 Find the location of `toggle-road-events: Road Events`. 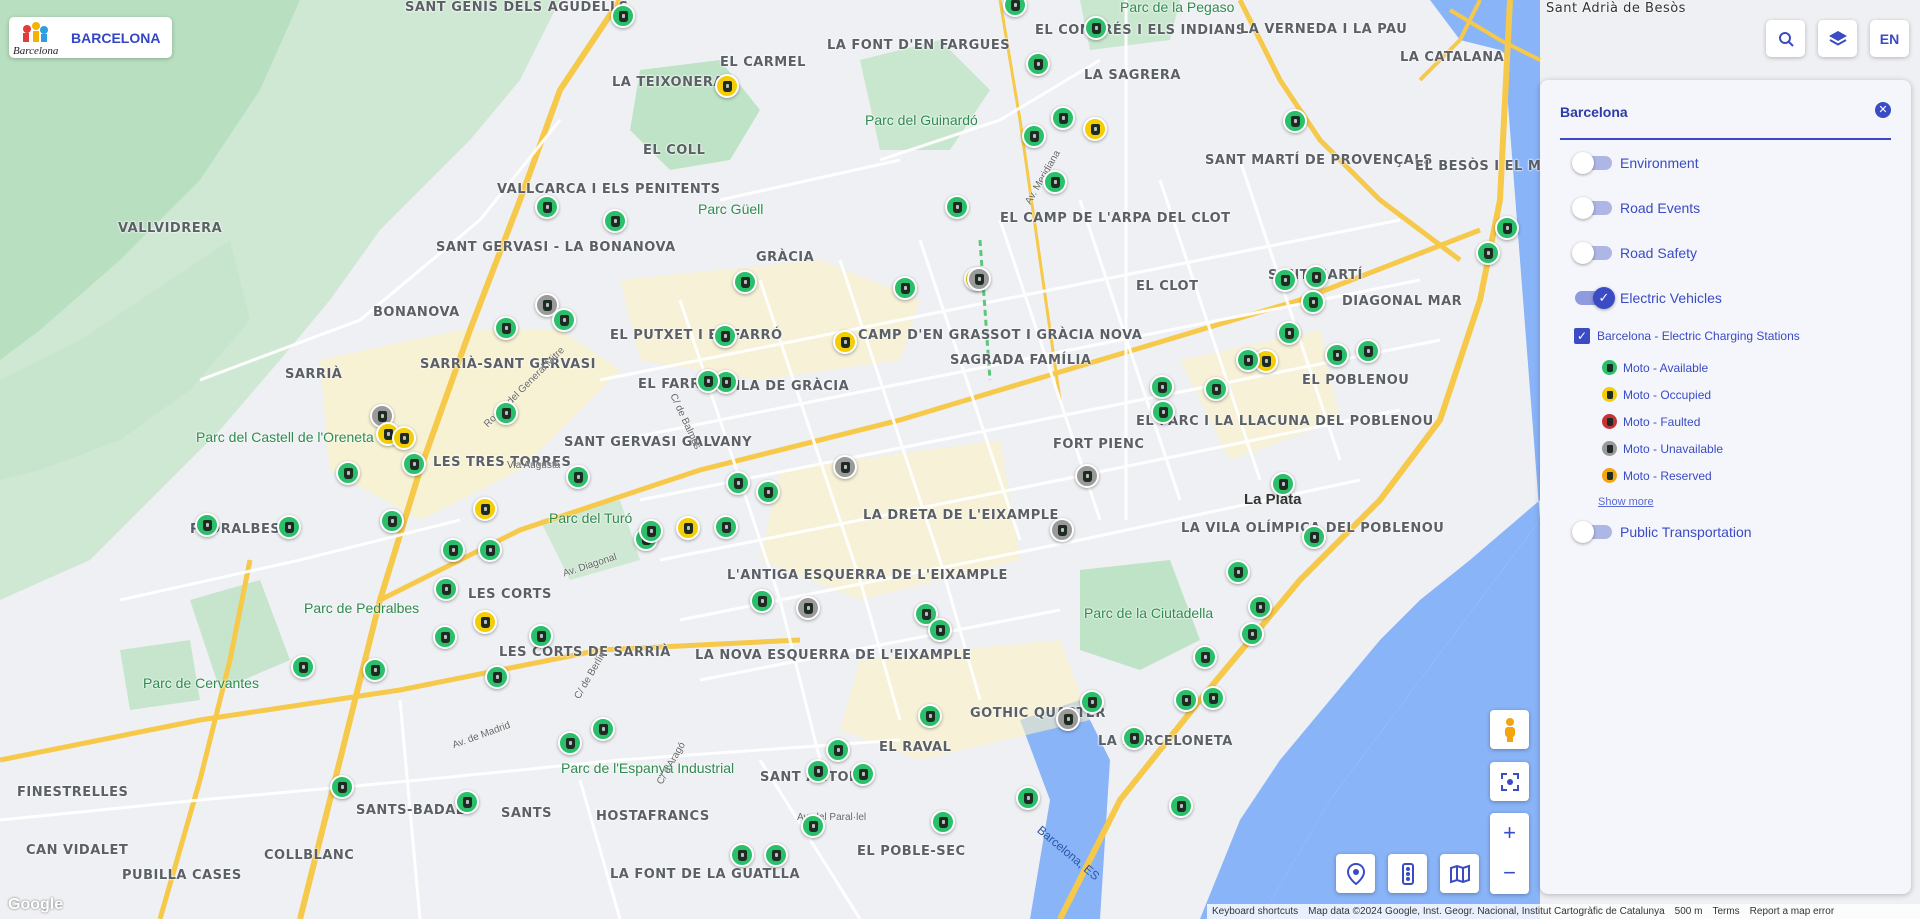

toggle-road-events: Road Events is located at coordinates (1636, 208).